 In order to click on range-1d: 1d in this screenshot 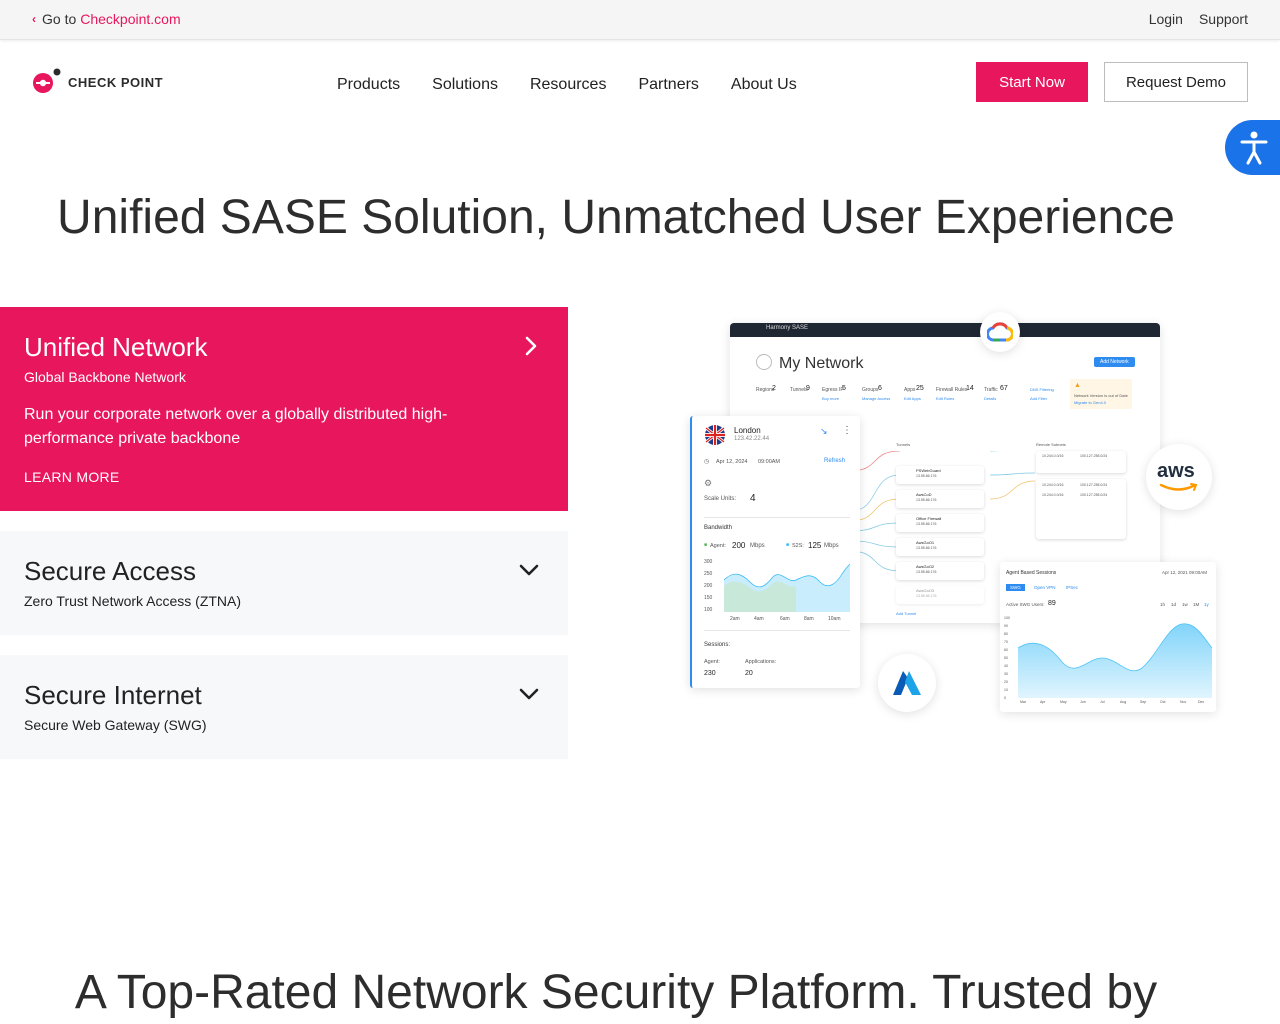, I will do `click(1173, 604)`.